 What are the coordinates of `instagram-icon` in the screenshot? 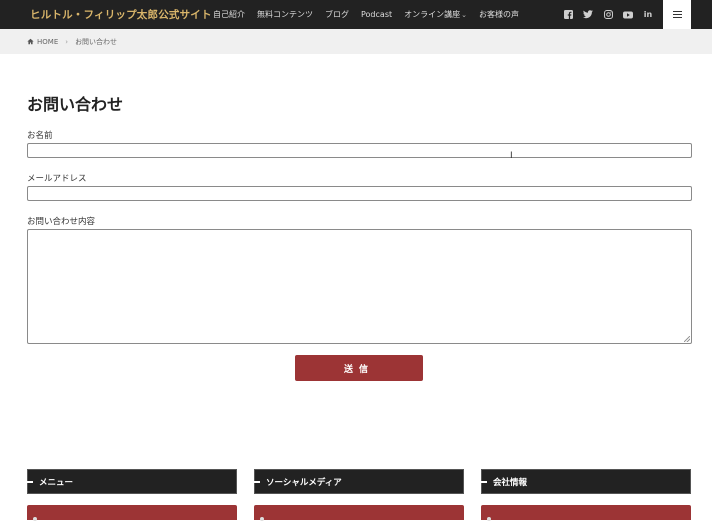 It's located at (608, 15).